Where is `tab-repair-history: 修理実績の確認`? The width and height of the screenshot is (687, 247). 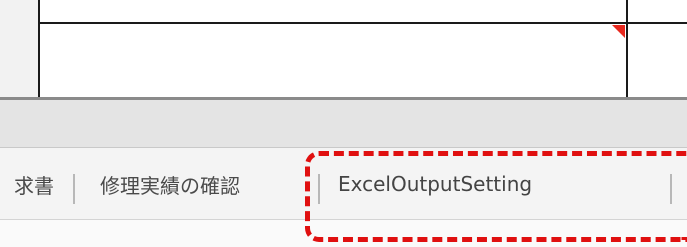
tab-repair-history: 修理実績の確認 is located at coordinates (170, 184).